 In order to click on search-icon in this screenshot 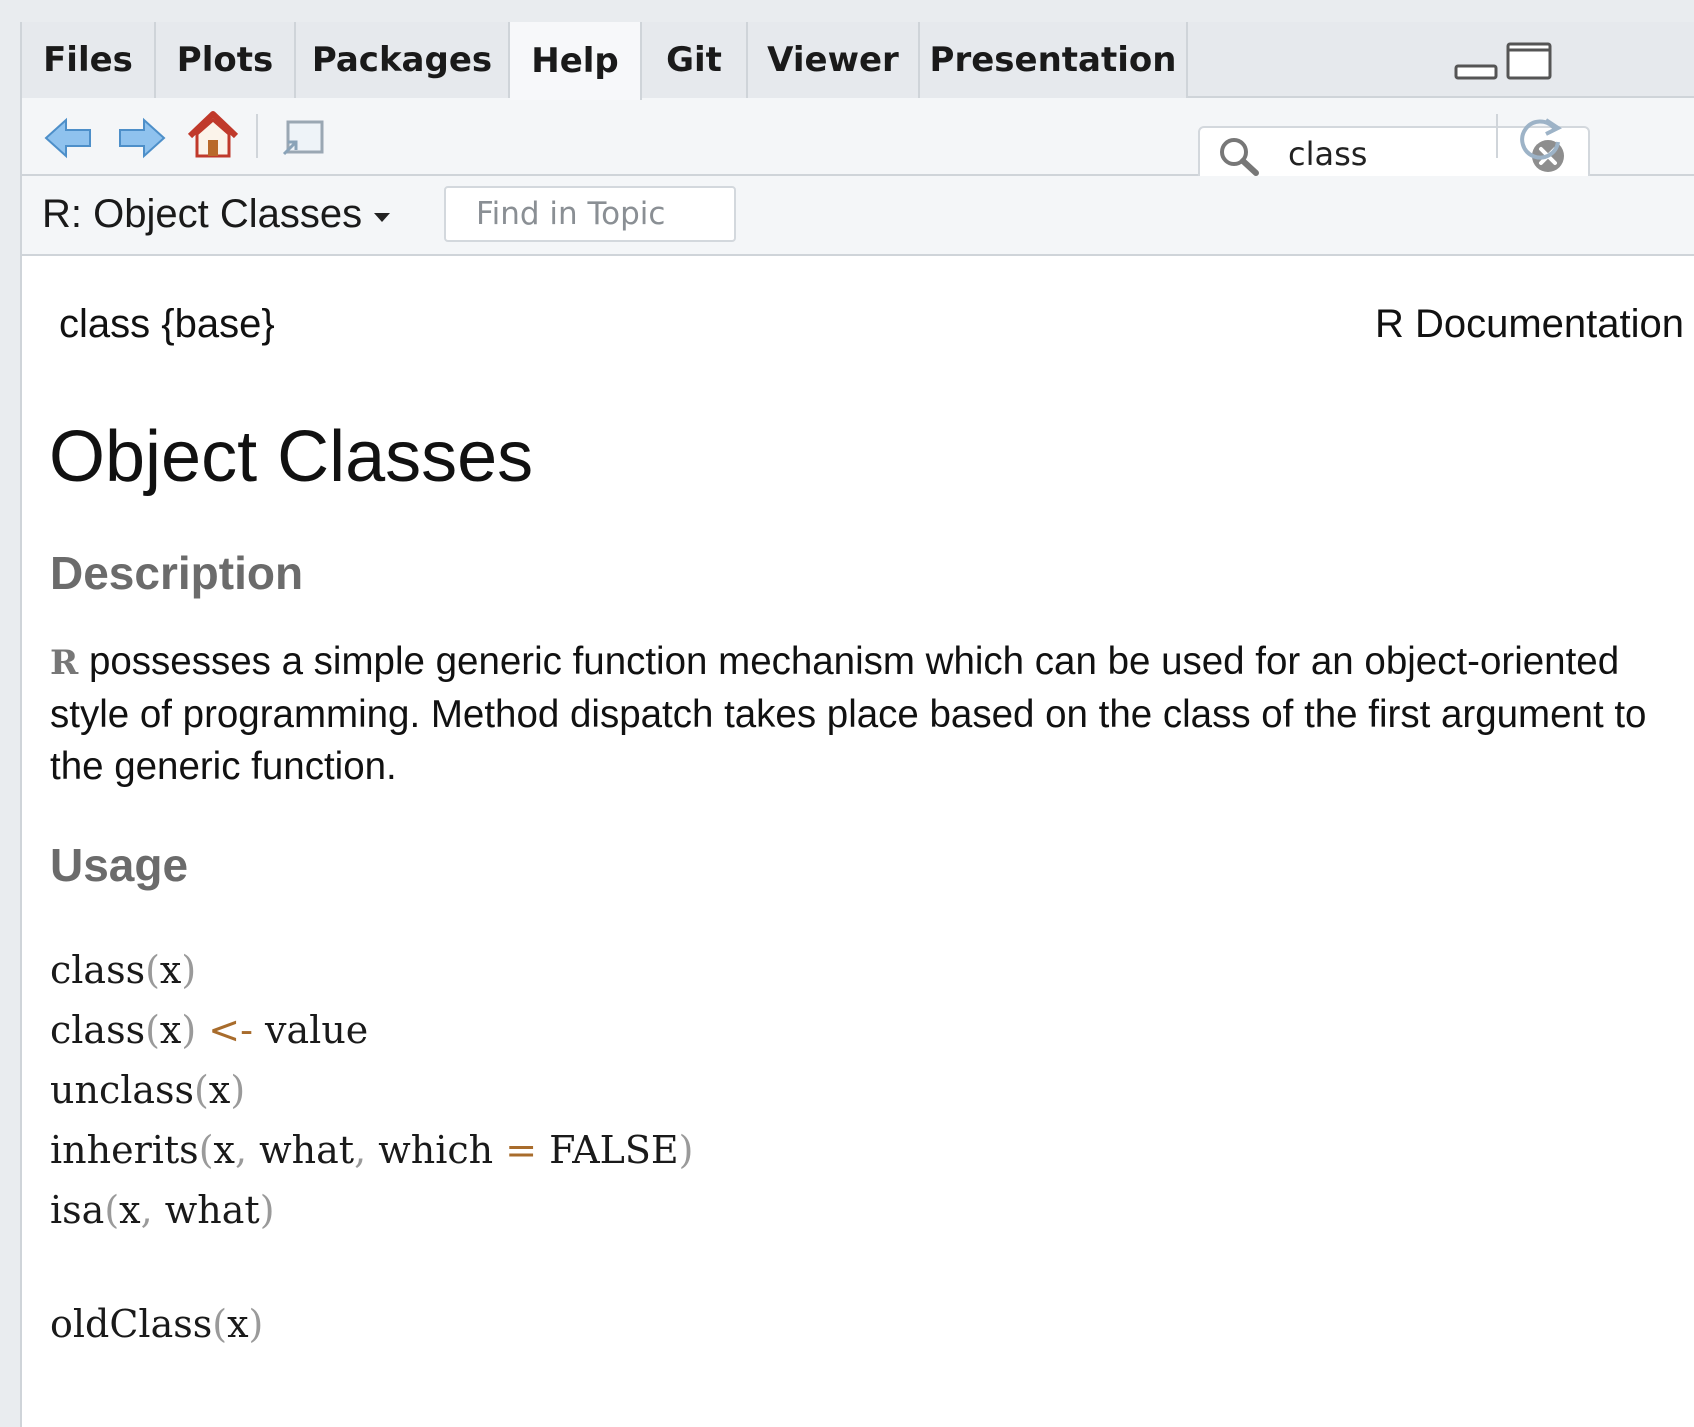, I will do `click(1240, 158)`.